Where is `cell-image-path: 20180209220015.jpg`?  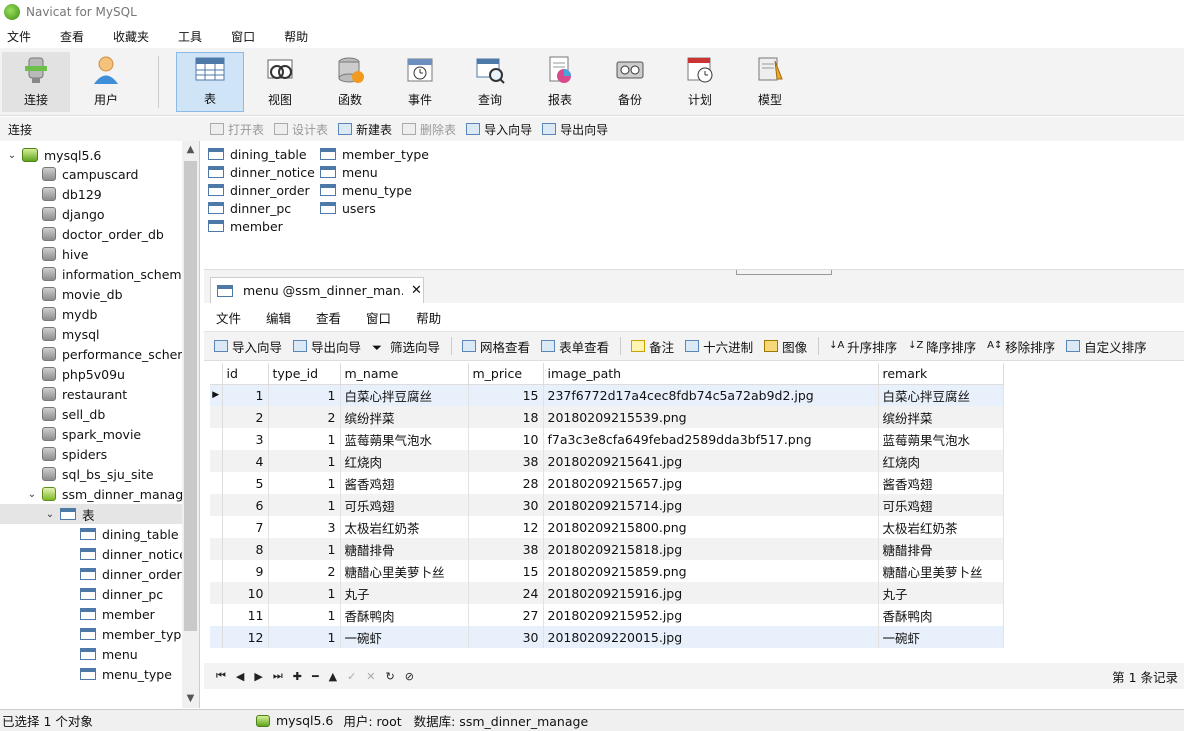
cell-image-path: 20180209220015.jpg is located at coordinates (711, 637).